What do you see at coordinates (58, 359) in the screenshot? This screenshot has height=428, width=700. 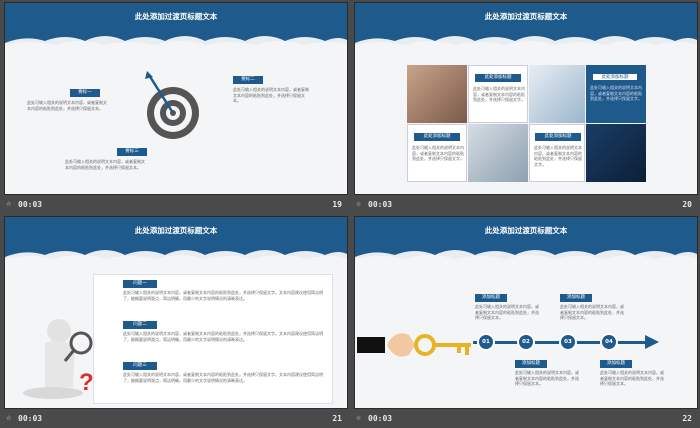 I see `magnifier-icon` at bounding box center [58, 359].